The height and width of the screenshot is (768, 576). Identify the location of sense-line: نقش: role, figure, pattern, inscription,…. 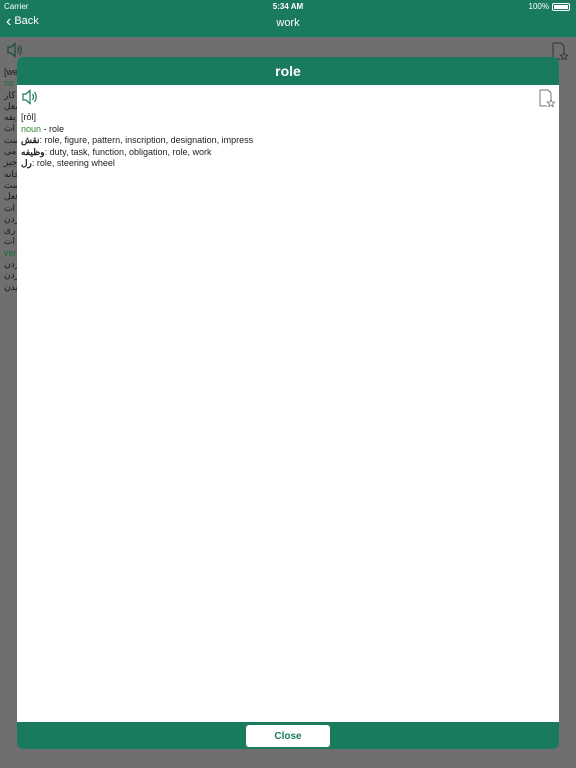
(137, 141).